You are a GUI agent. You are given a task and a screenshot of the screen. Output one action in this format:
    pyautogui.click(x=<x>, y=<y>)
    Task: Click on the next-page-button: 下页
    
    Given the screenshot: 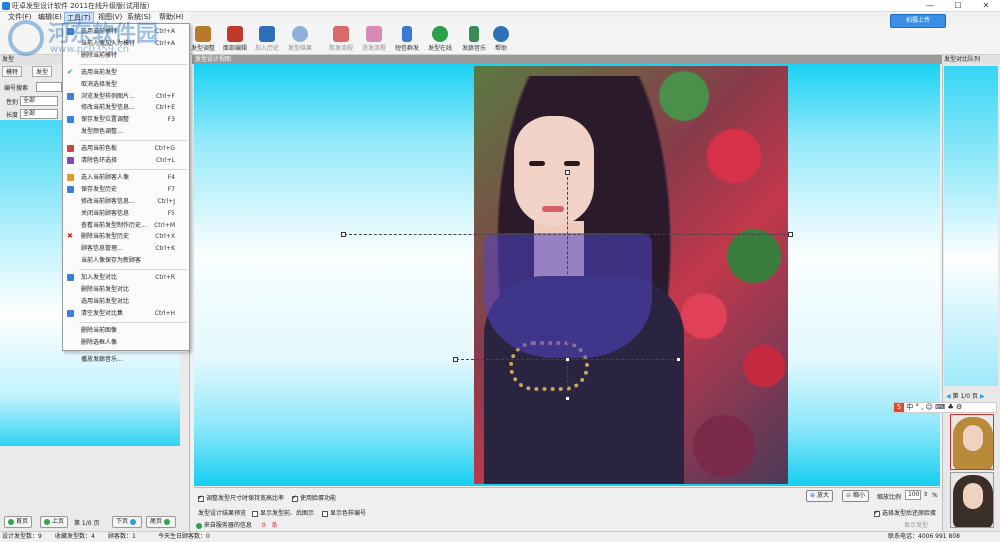 What is the action you would take?
    pyautogui.click(x=127, y=522)
    